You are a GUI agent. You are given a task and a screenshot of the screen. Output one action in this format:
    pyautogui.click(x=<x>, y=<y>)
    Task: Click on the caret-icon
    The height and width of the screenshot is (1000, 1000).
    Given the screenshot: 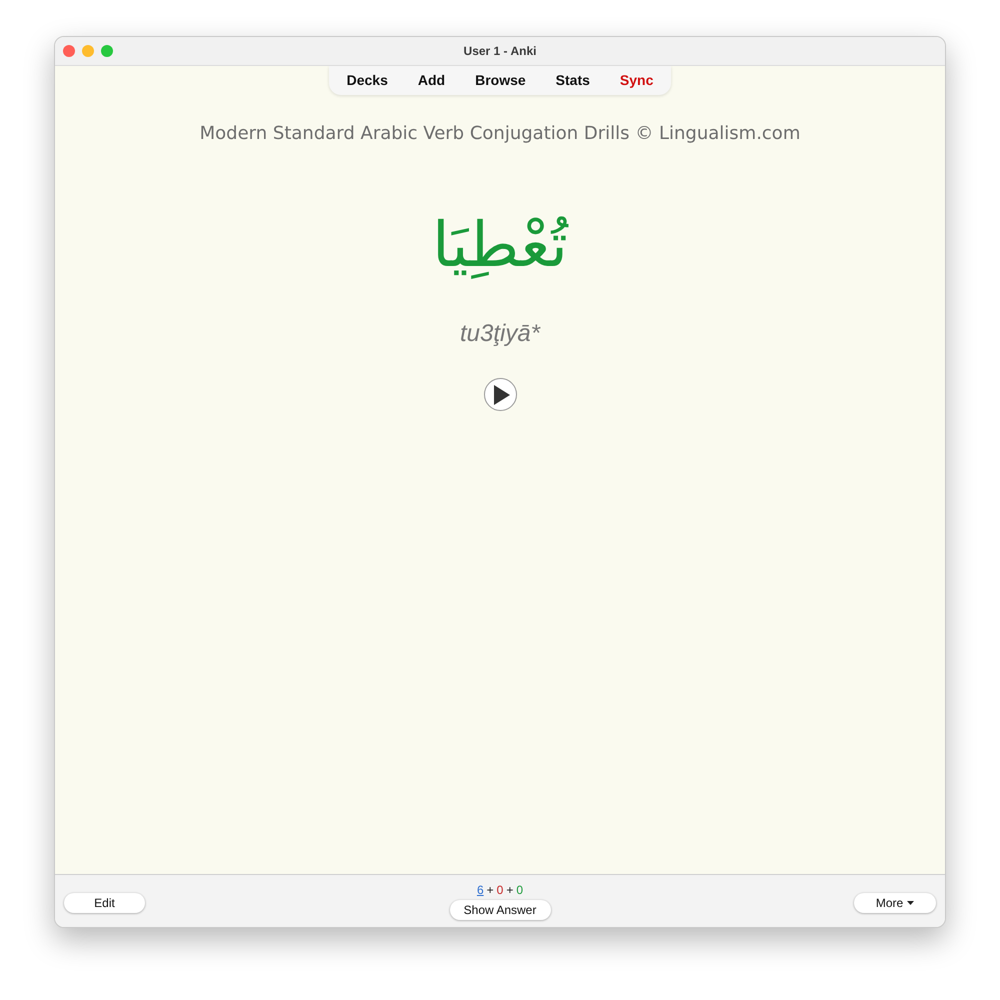 What is the action you would take?
    pyautogui.click(x=910, y=903)
    